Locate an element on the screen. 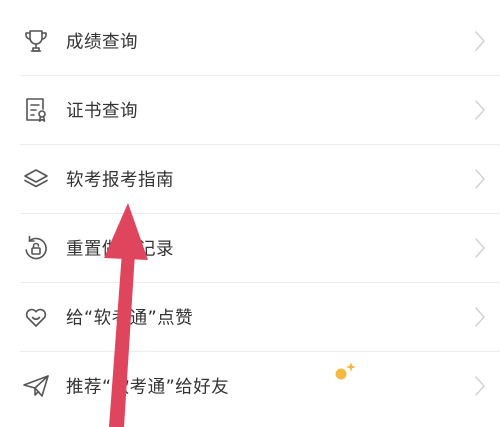 This screenshot has width=500, height=427. menu-item-label: 推荐“软考通”给好友 is located at coordinates (148, 387).